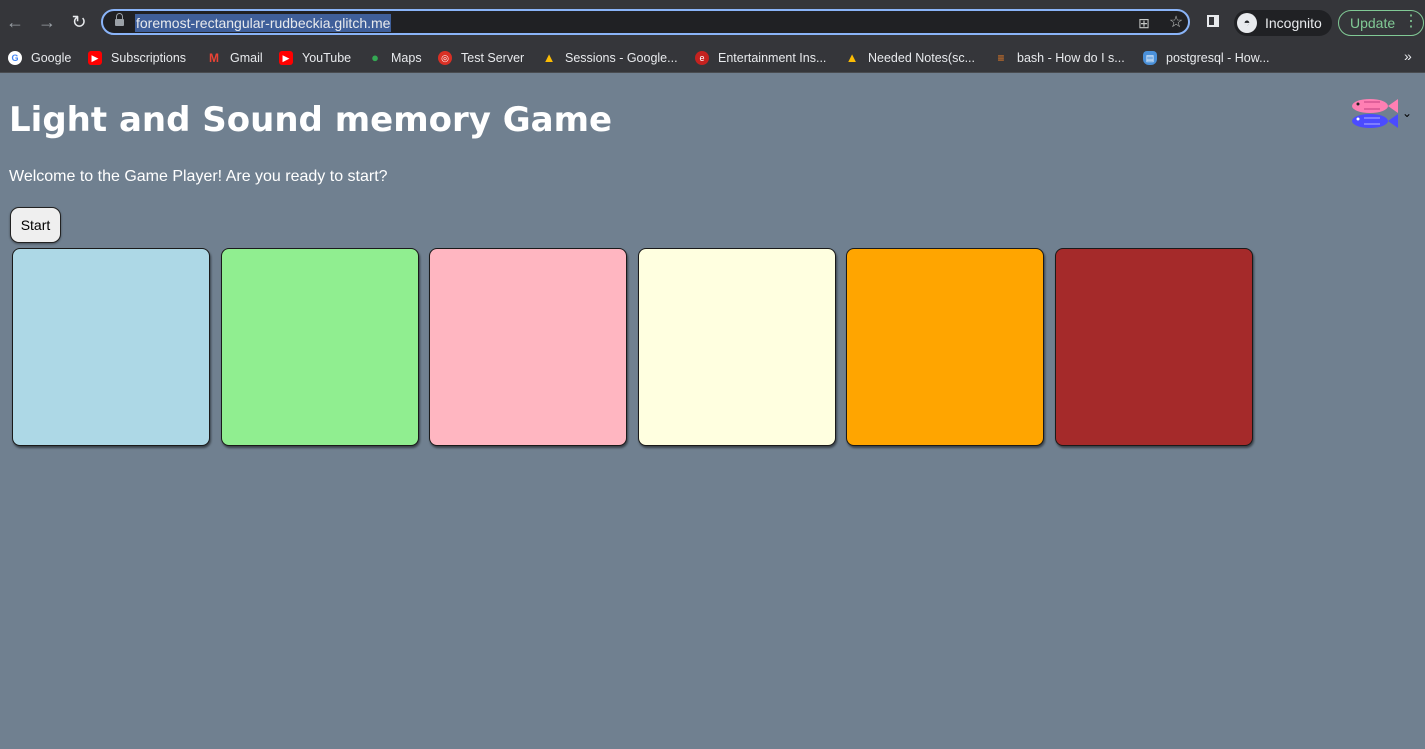 This screenshot has height=749, width=1425. What do you see at coordinates (1213, 21) in the screenshot?
I see `side-panel-icon` at bounding box center [1213, 21].